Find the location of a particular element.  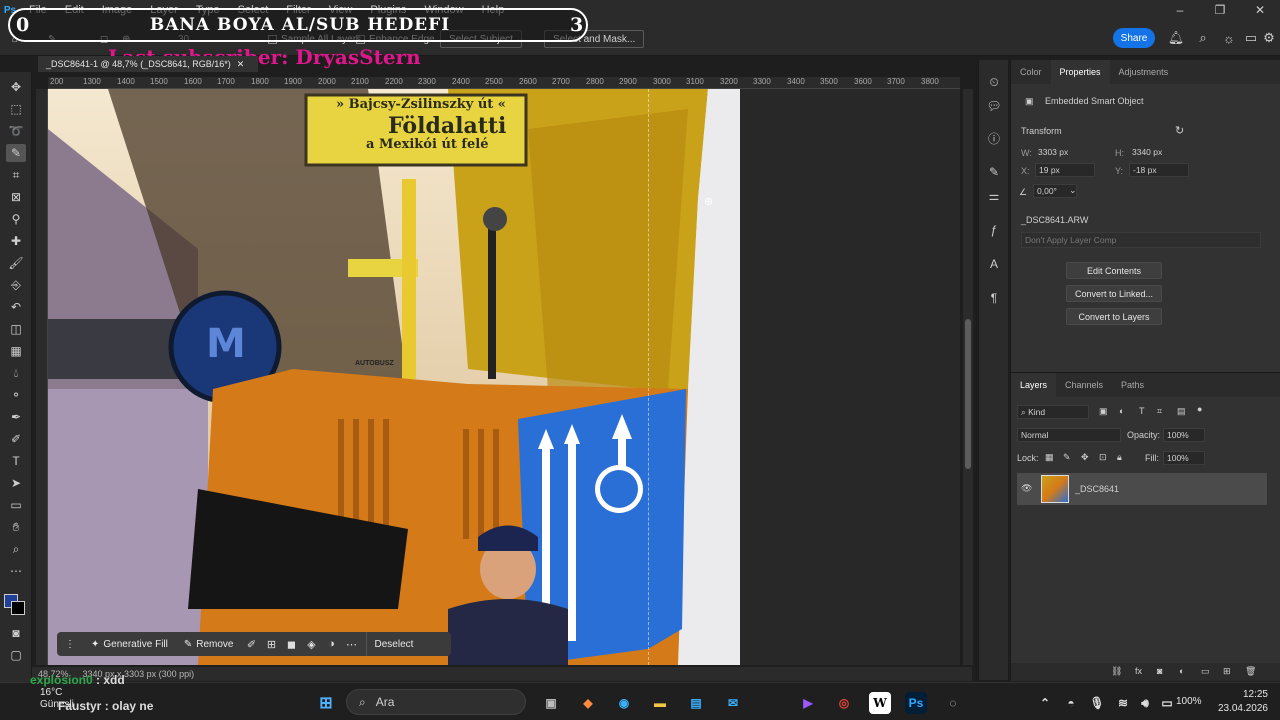

quick-selection-tool-icon: ✎ is located at coordinates (16, 153).